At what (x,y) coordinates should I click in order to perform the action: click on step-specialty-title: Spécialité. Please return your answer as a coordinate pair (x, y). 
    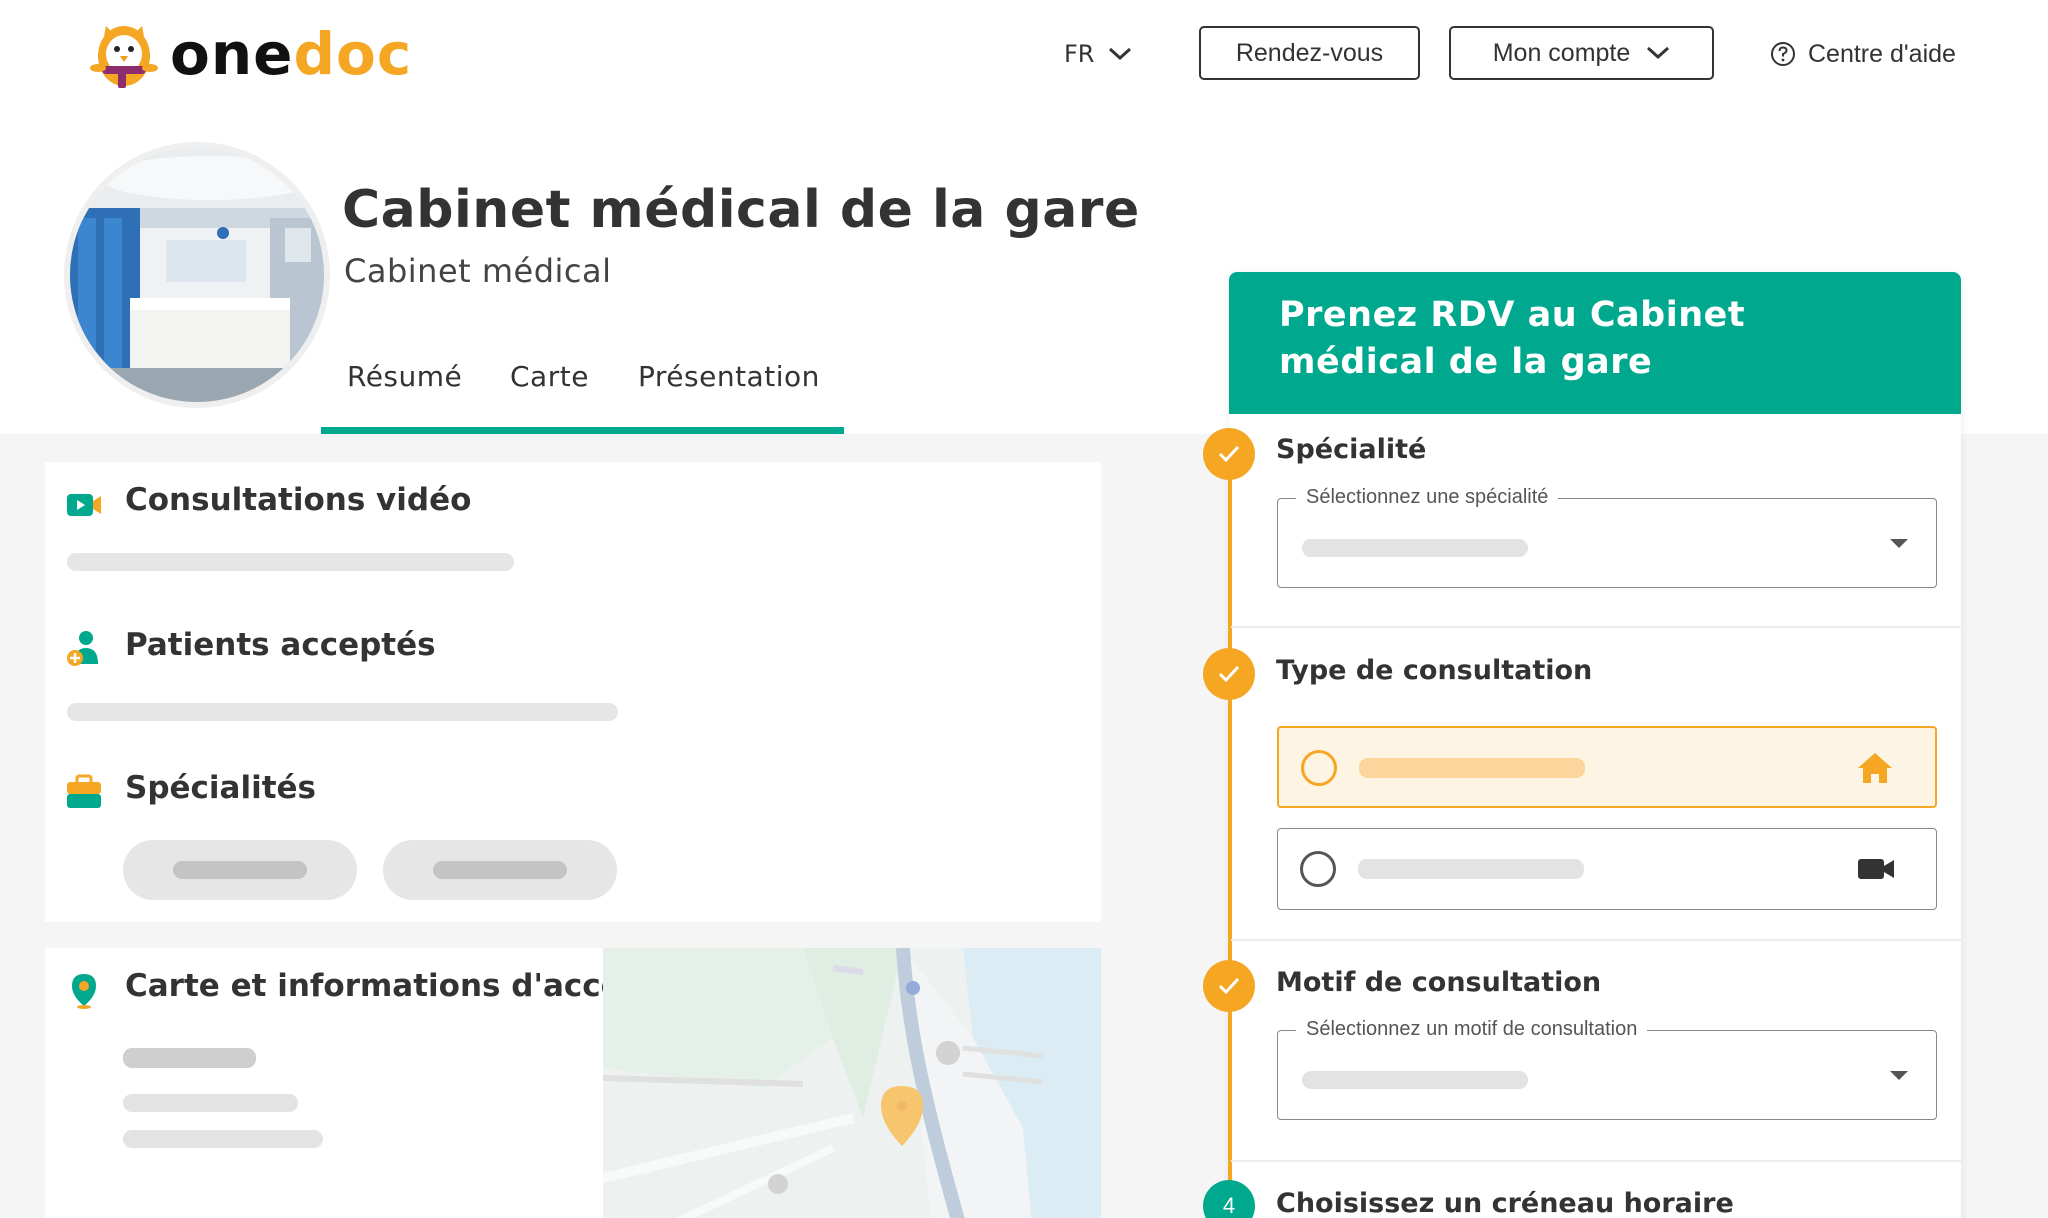
    Looking at the image, I should click on (1351, 449).